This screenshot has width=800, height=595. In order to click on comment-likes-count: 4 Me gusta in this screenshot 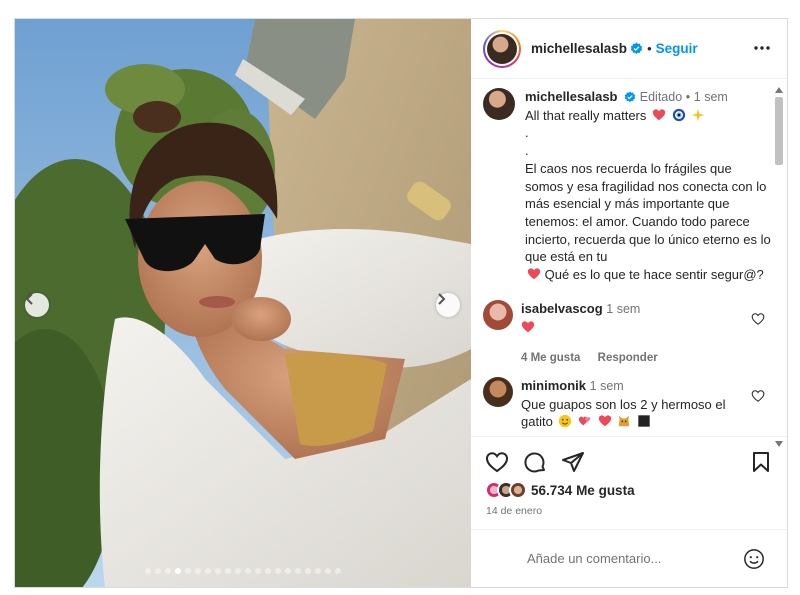, I will do `click(550, 358)`.